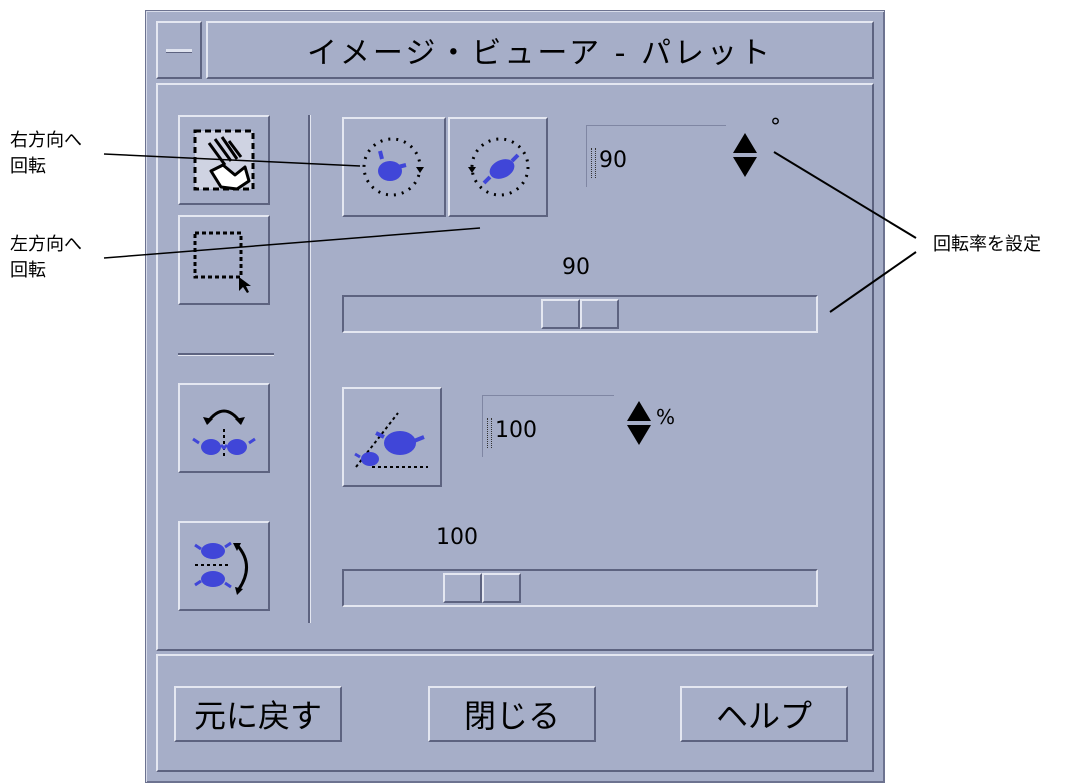 Image resolution: width=1091 pixels, height=783 pixels. Describe the element at coordinates (232, 160) in the screenshot. I see `leader-rotate-right` at that location.